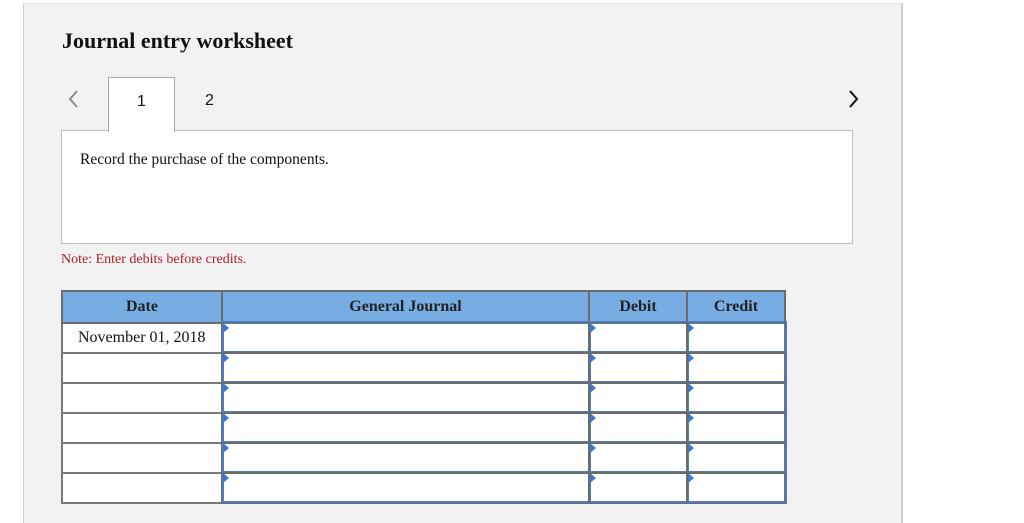 This screenshot has height=523, width=1024. I want to click on chevron-left-icon, so click(73, 99).